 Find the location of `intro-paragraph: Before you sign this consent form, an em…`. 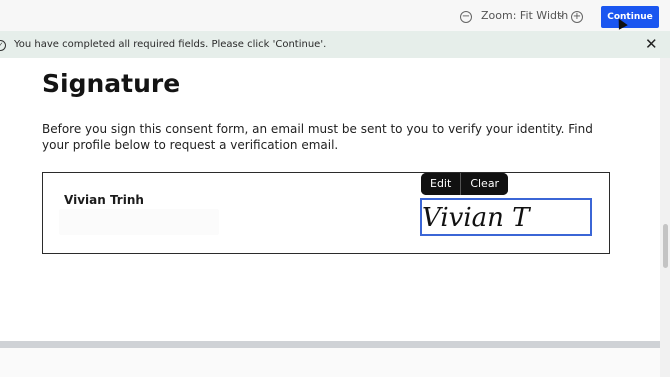

intro-paragraph: Before you sign this consent form, an em… is located at coordinates (317, 137).